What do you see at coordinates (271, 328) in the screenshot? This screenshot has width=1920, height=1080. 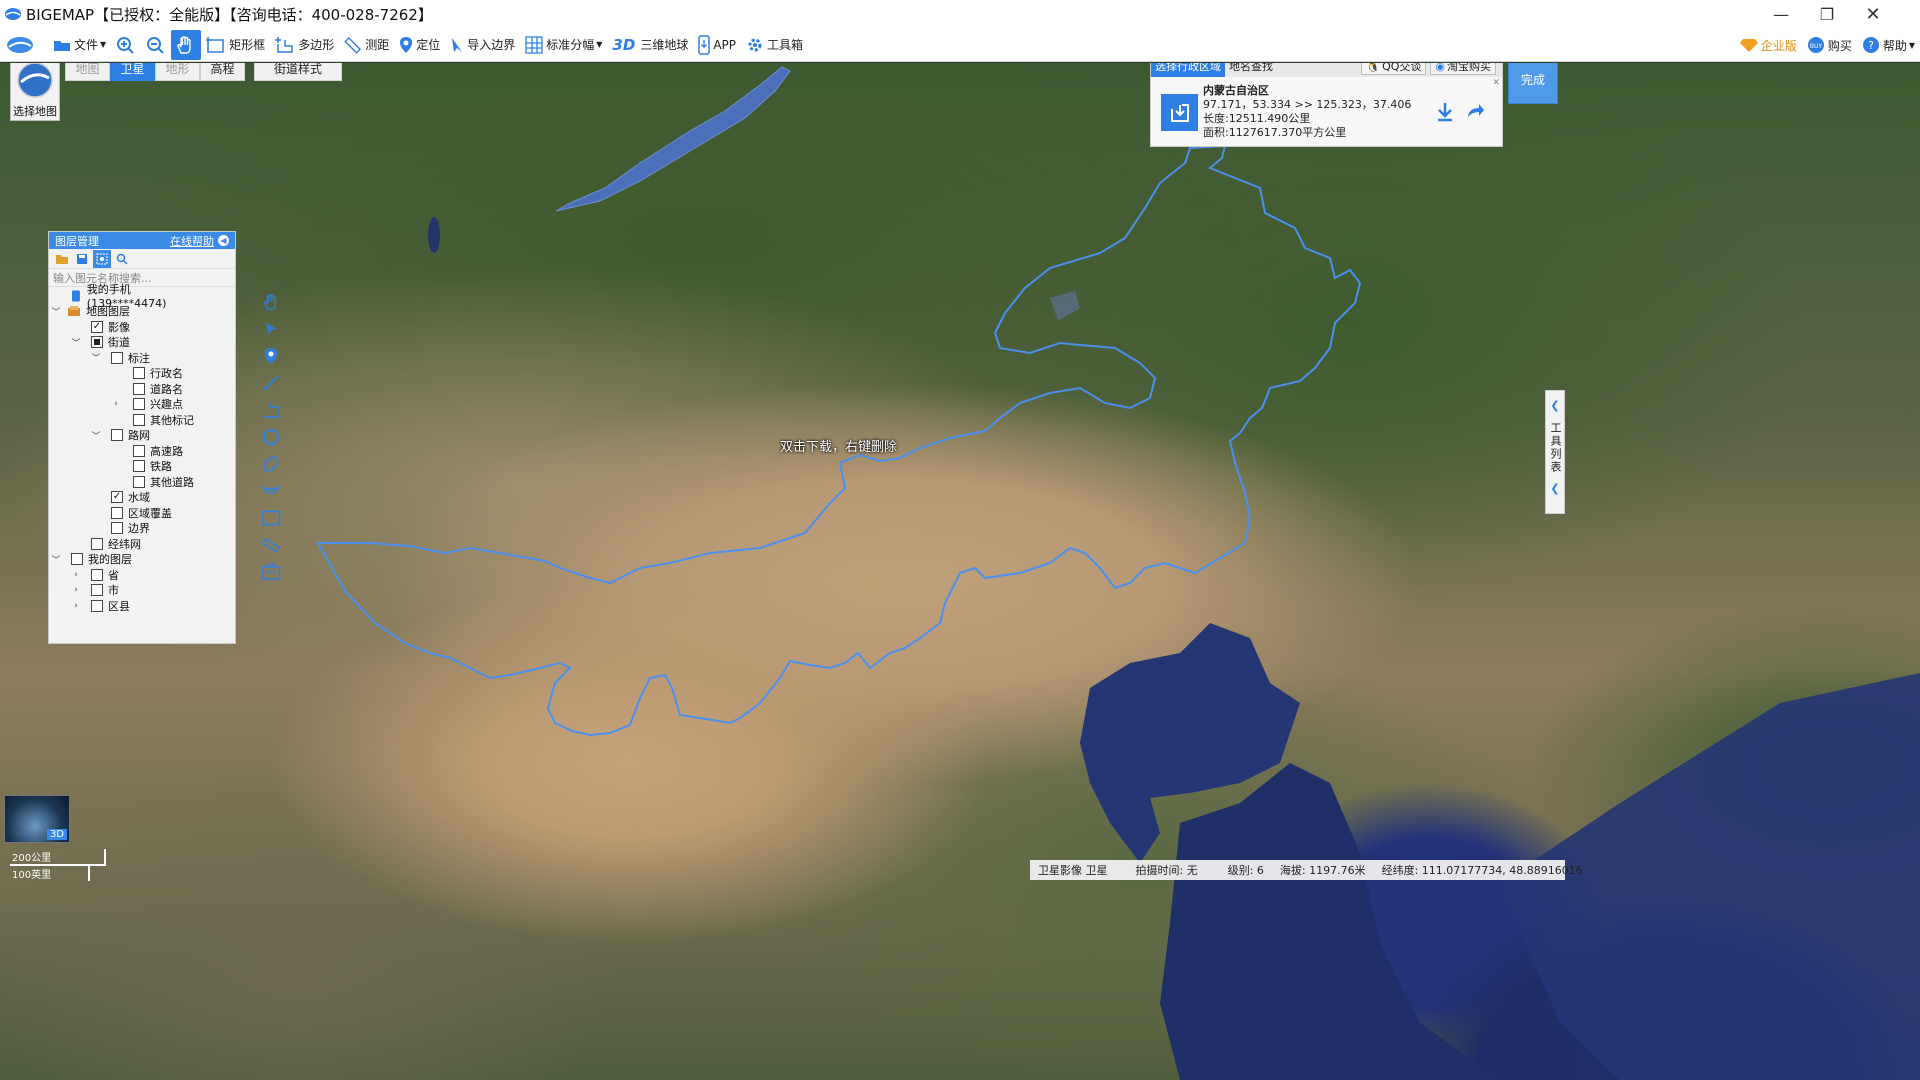 I see `draw-pointer-button` at bounding box center [271, 328].